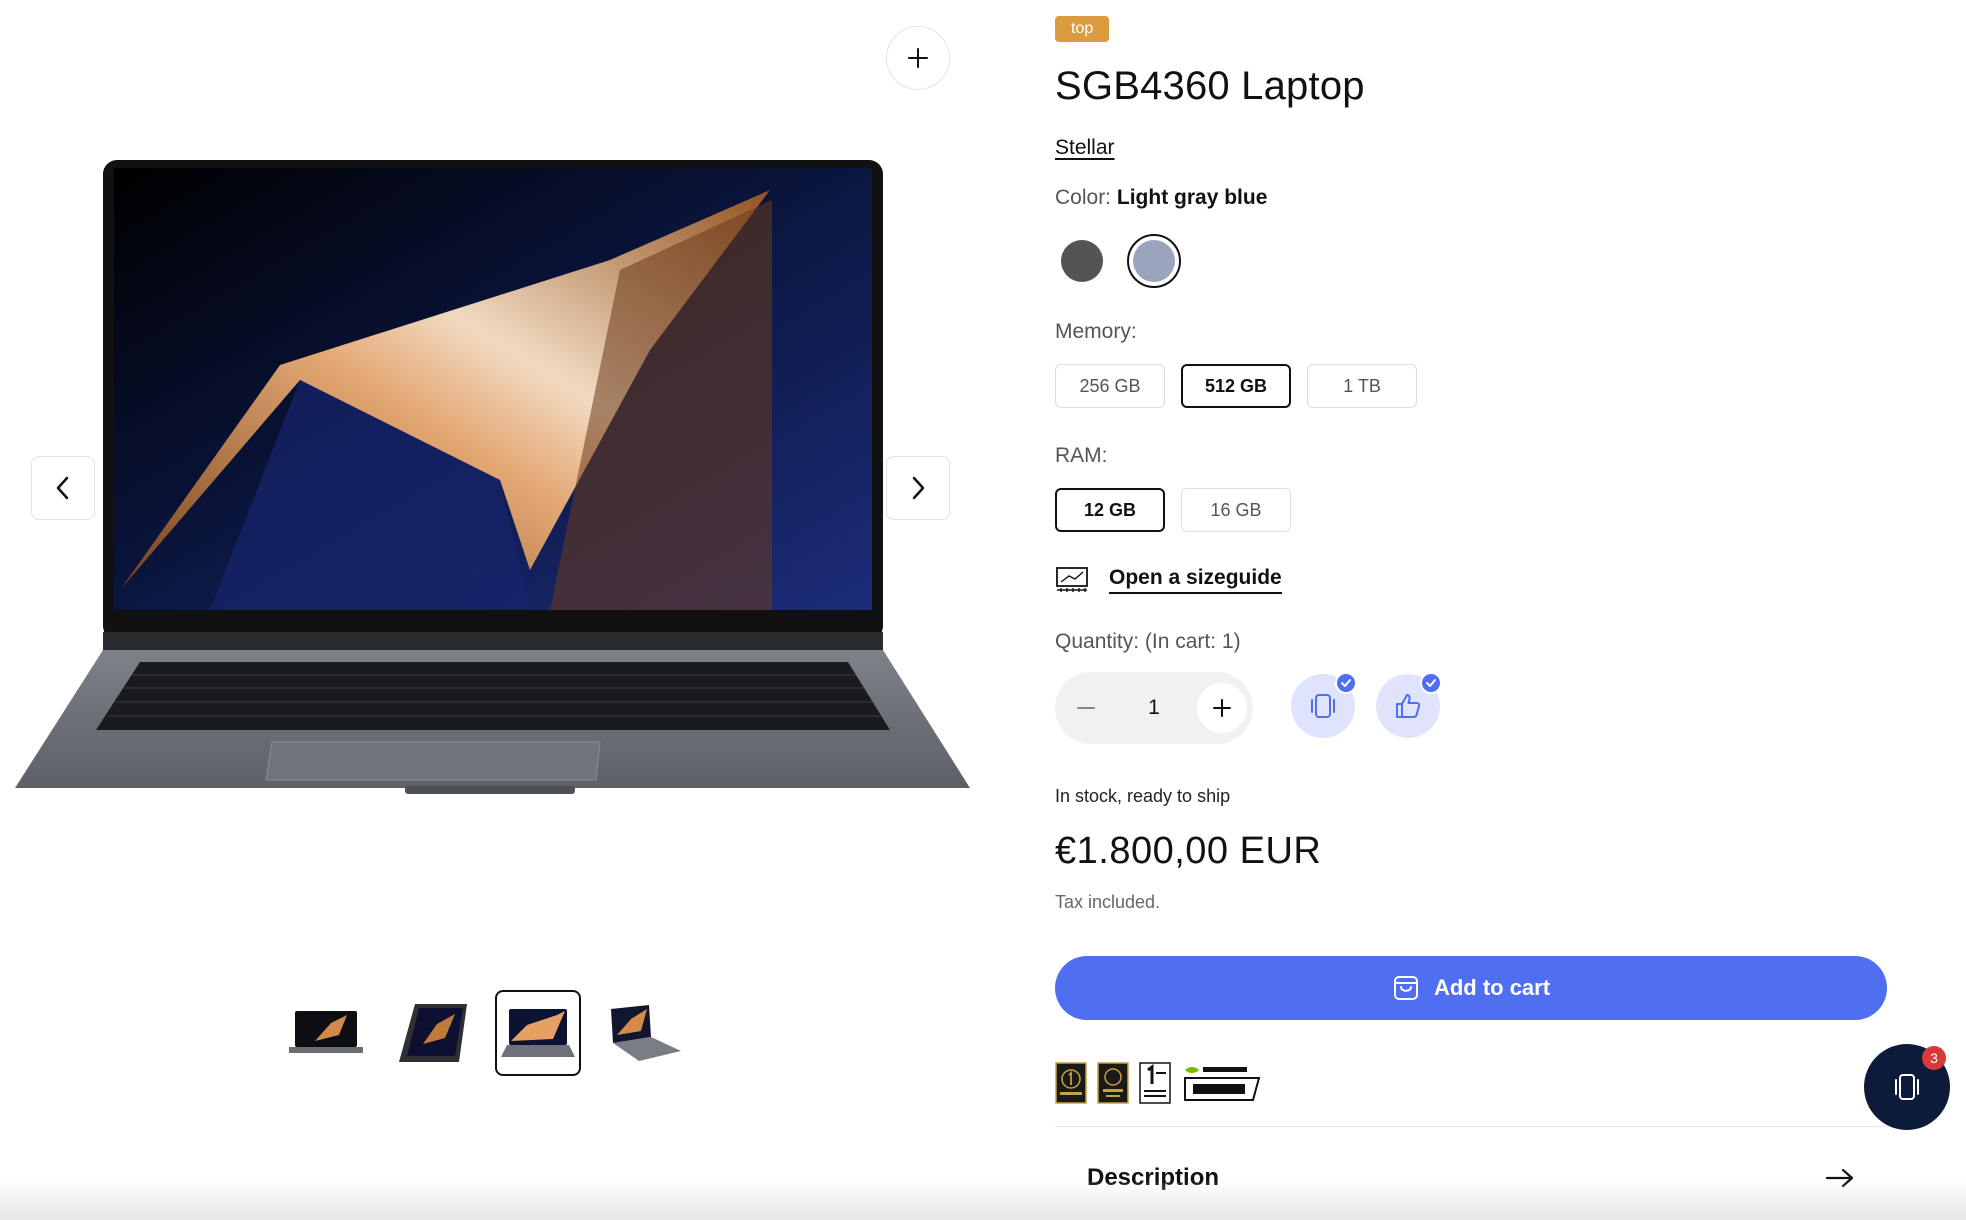 Image resolution: width=1966 pixels, height=1220 pixels. What do you see at coordinates (1192, 197) in the screenshot?
I see `color-selected-value: Light gray blue` at bounding box center [1192, 197].